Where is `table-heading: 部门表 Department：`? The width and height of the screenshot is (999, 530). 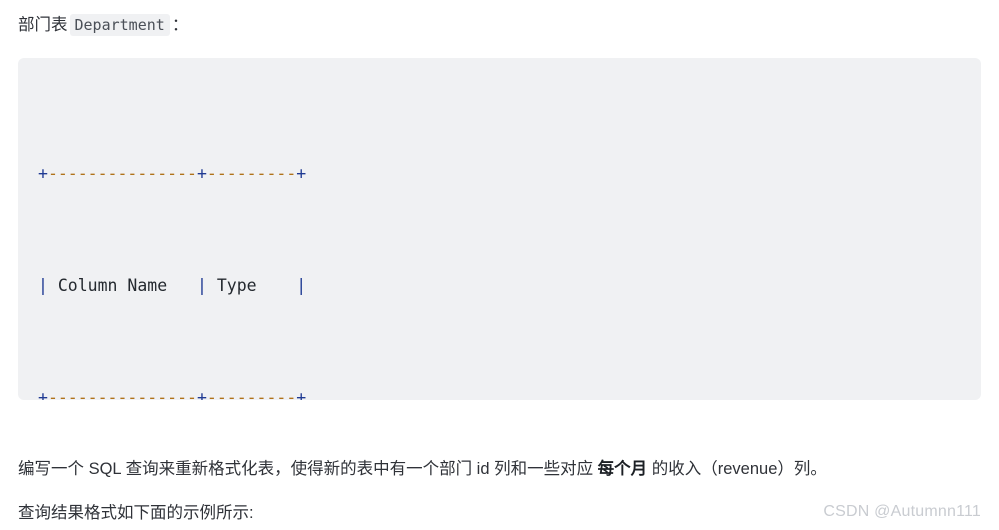
table-heading: 部门表 Department： is located at coordinates (103, 25).